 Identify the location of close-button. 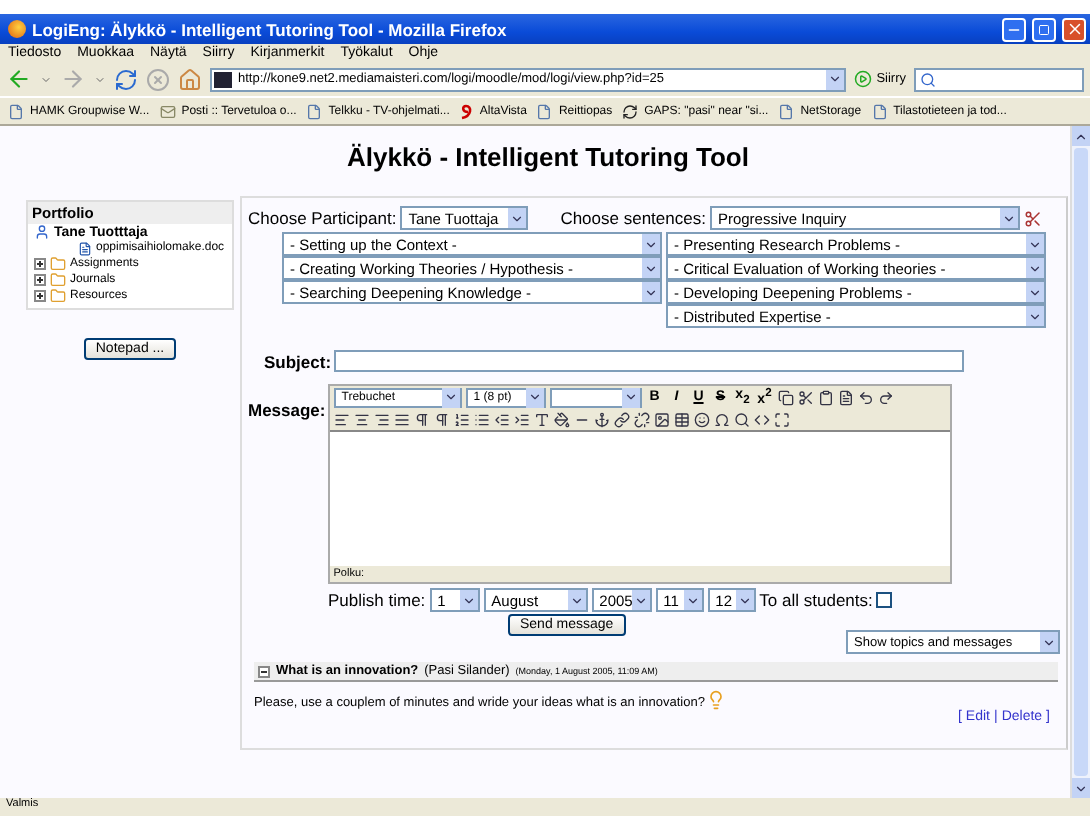
(1074, 29).